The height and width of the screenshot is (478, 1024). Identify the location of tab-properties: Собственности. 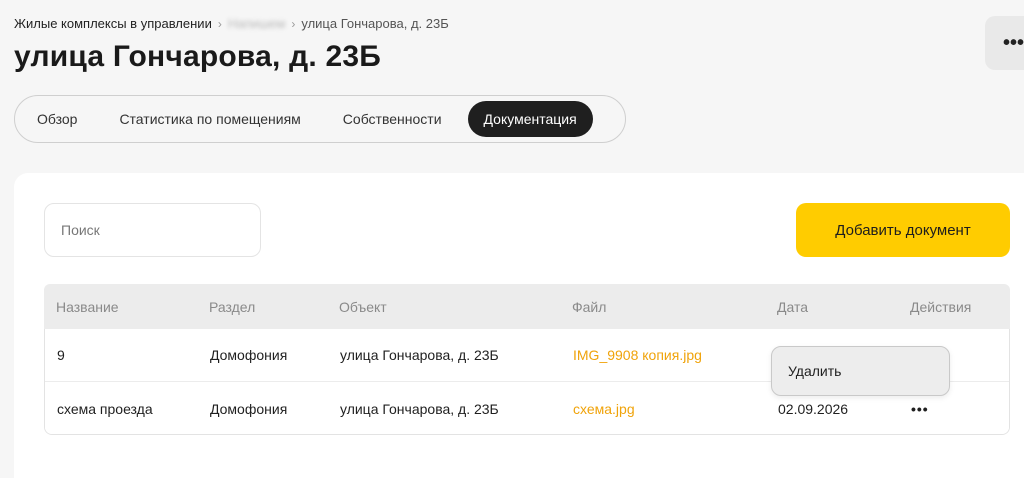
(392, 119).